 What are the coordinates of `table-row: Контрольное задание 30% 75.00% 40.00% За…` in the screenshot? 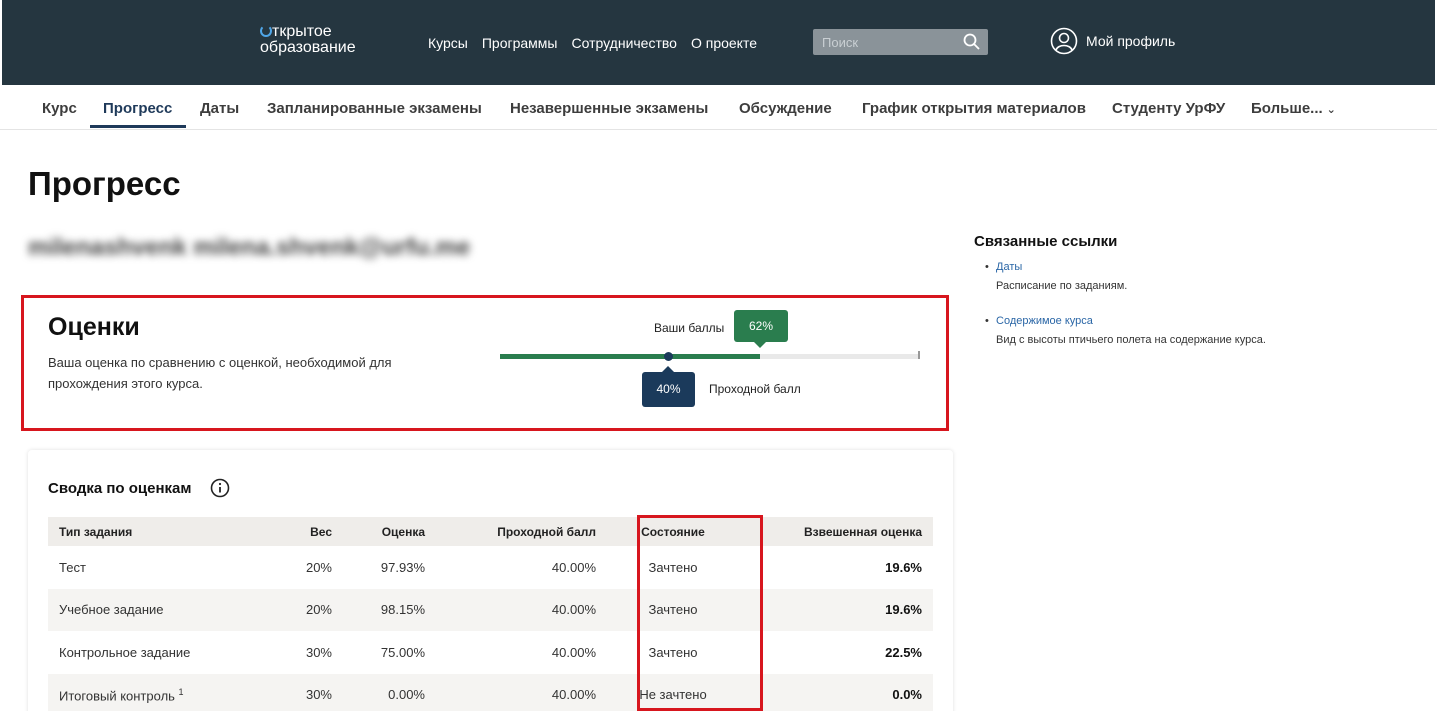 It's located at (490, 652).